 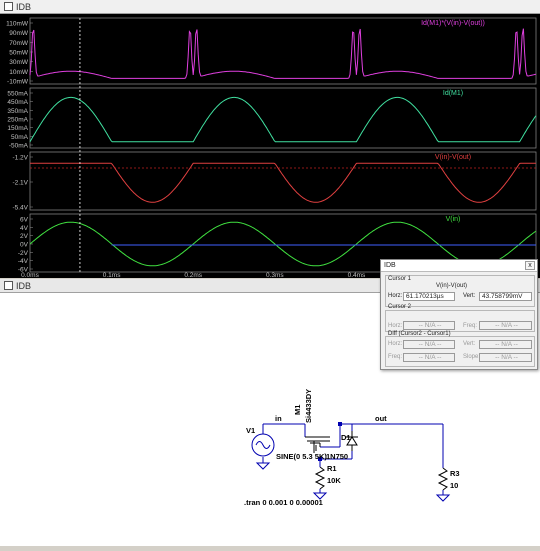 I want to click on y-tick-label: 110mW, so click(x=17, y=24).